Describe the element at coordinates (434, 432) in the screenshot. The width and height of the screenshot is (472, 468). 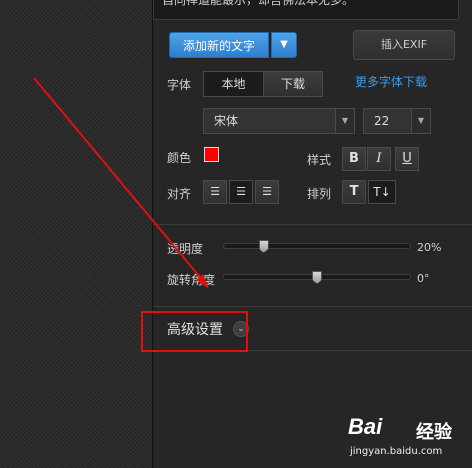
I see `watermark-brand-2: 经验` at that location.